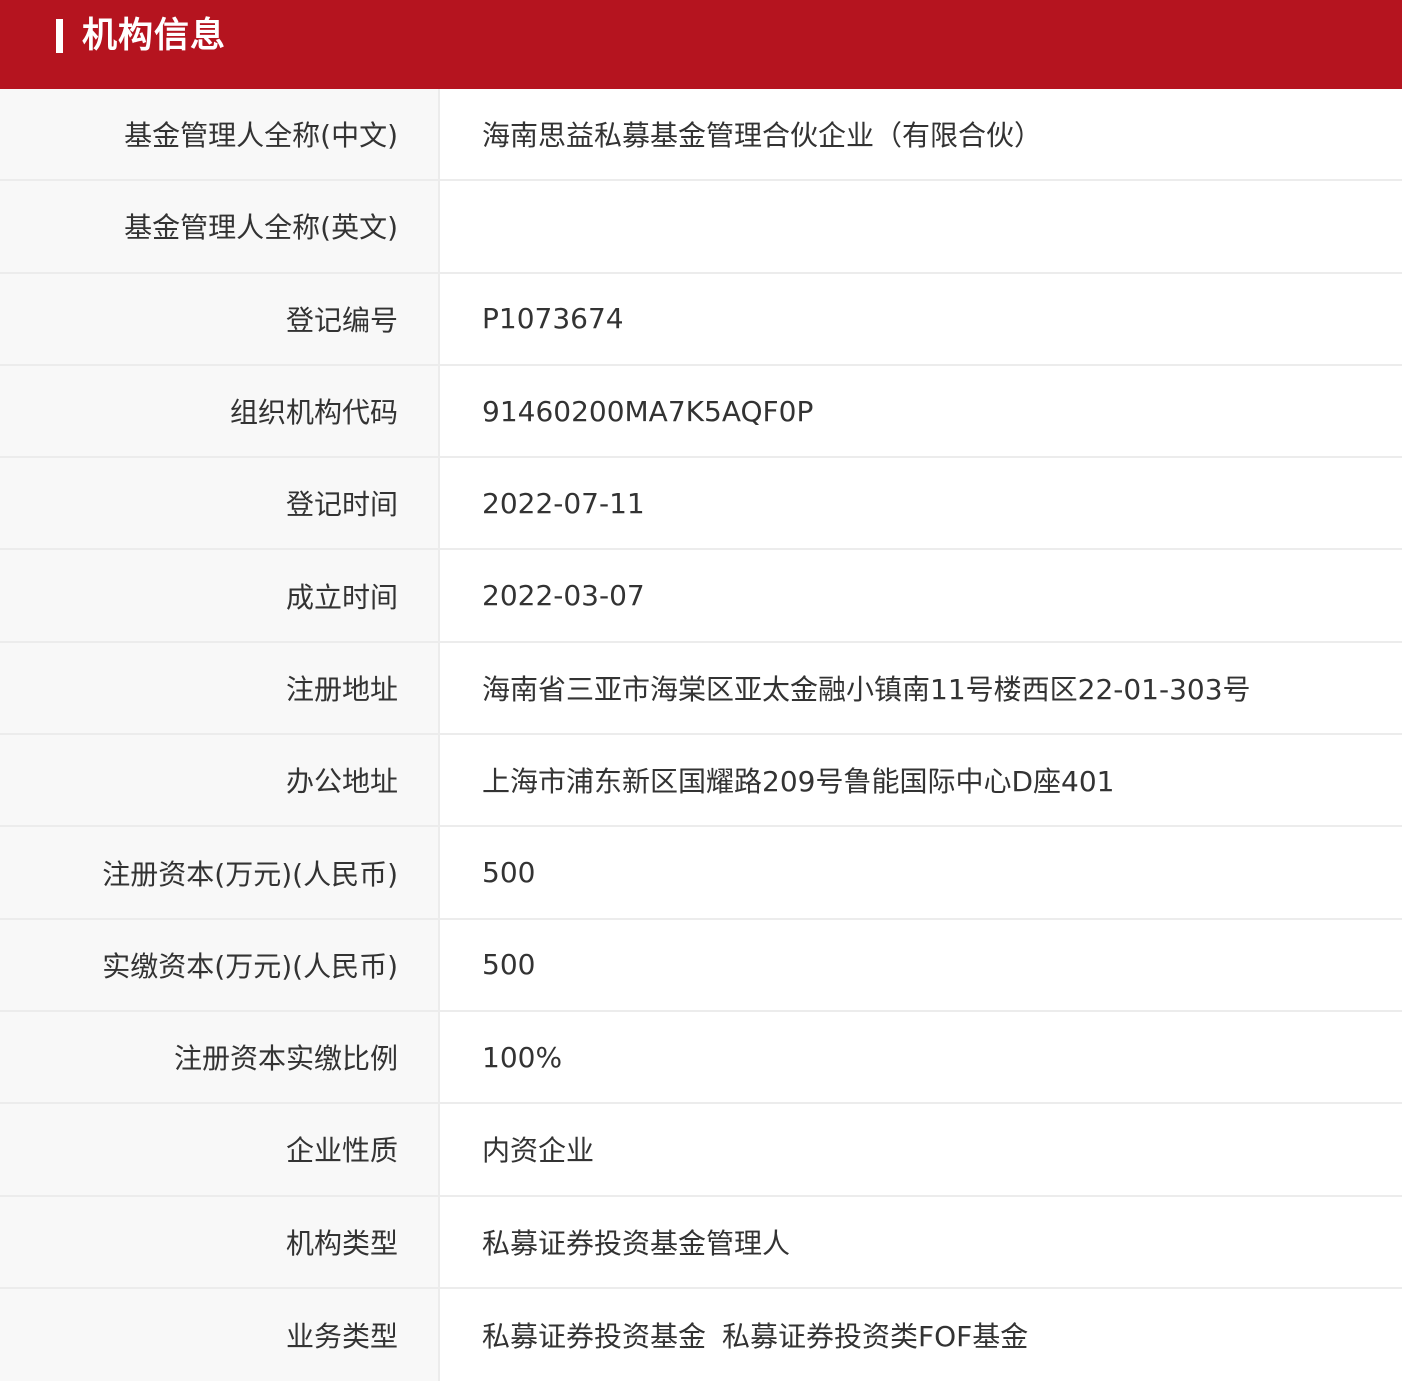 The image size is (1402, 1381). What do you see at coordinates (701, 873) in the screenshot?
I see `table-row-registered-capital: 注册资本(万元)(人民币) 500` at bounding box center [701, 873].